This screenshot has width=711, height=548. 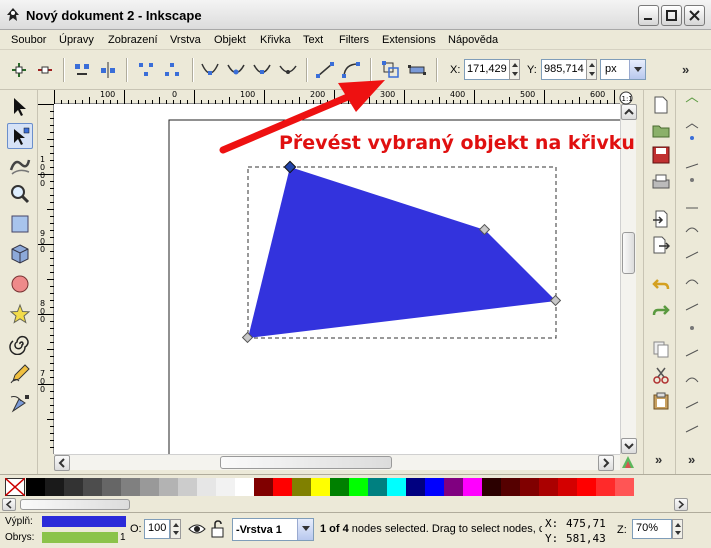 What do you see at coordinates (325, 70) in the screenshot?
I see `segment-to-line-icon` at bounding box center [325, 70].